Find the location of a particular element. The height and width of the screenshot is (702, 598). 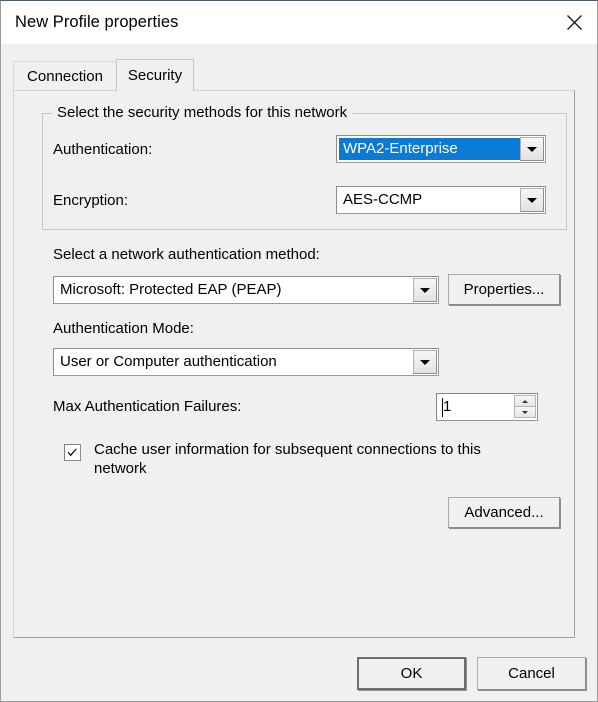

authentication-combo-value: WPA2-Enterprise is located at coordinates (429, 149).